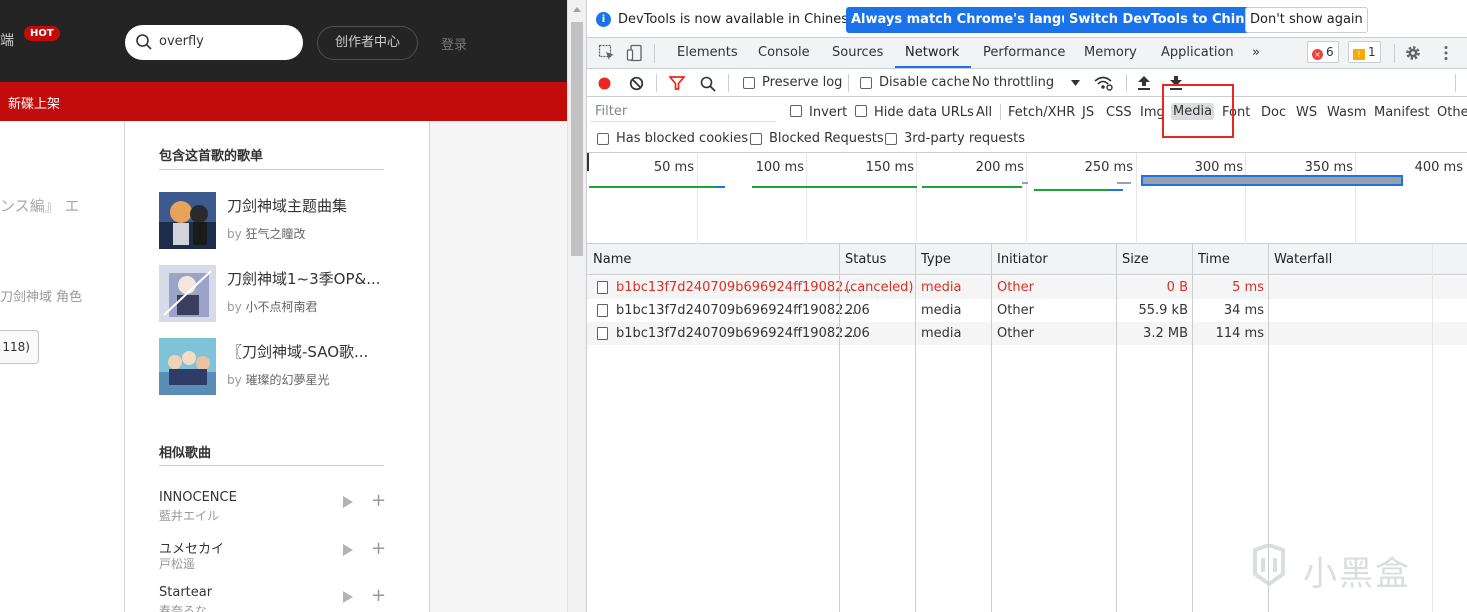 Image resolution: width=1467 pixels, height=612 pixels. Describe the element at coordinates (612, 259) in the screenshot. I see `column-header-name: Name` at that location.